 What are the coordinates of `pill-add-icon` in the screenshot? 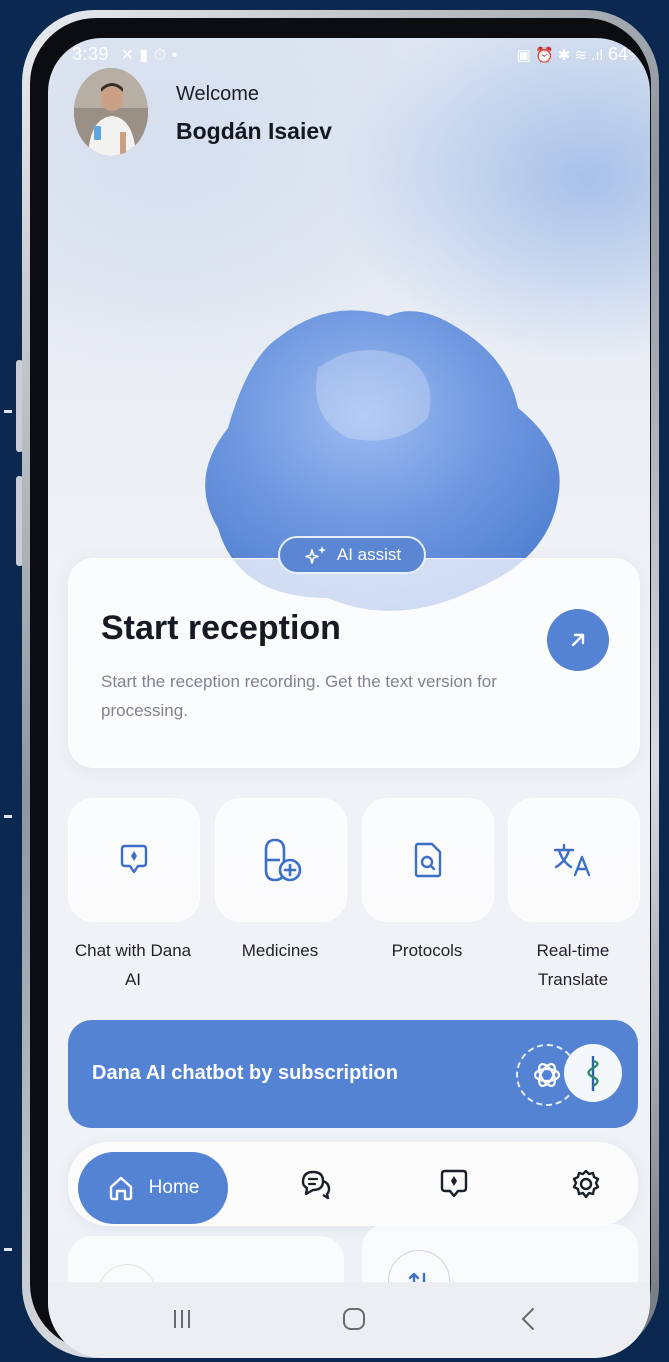 It's located at (283, 860).